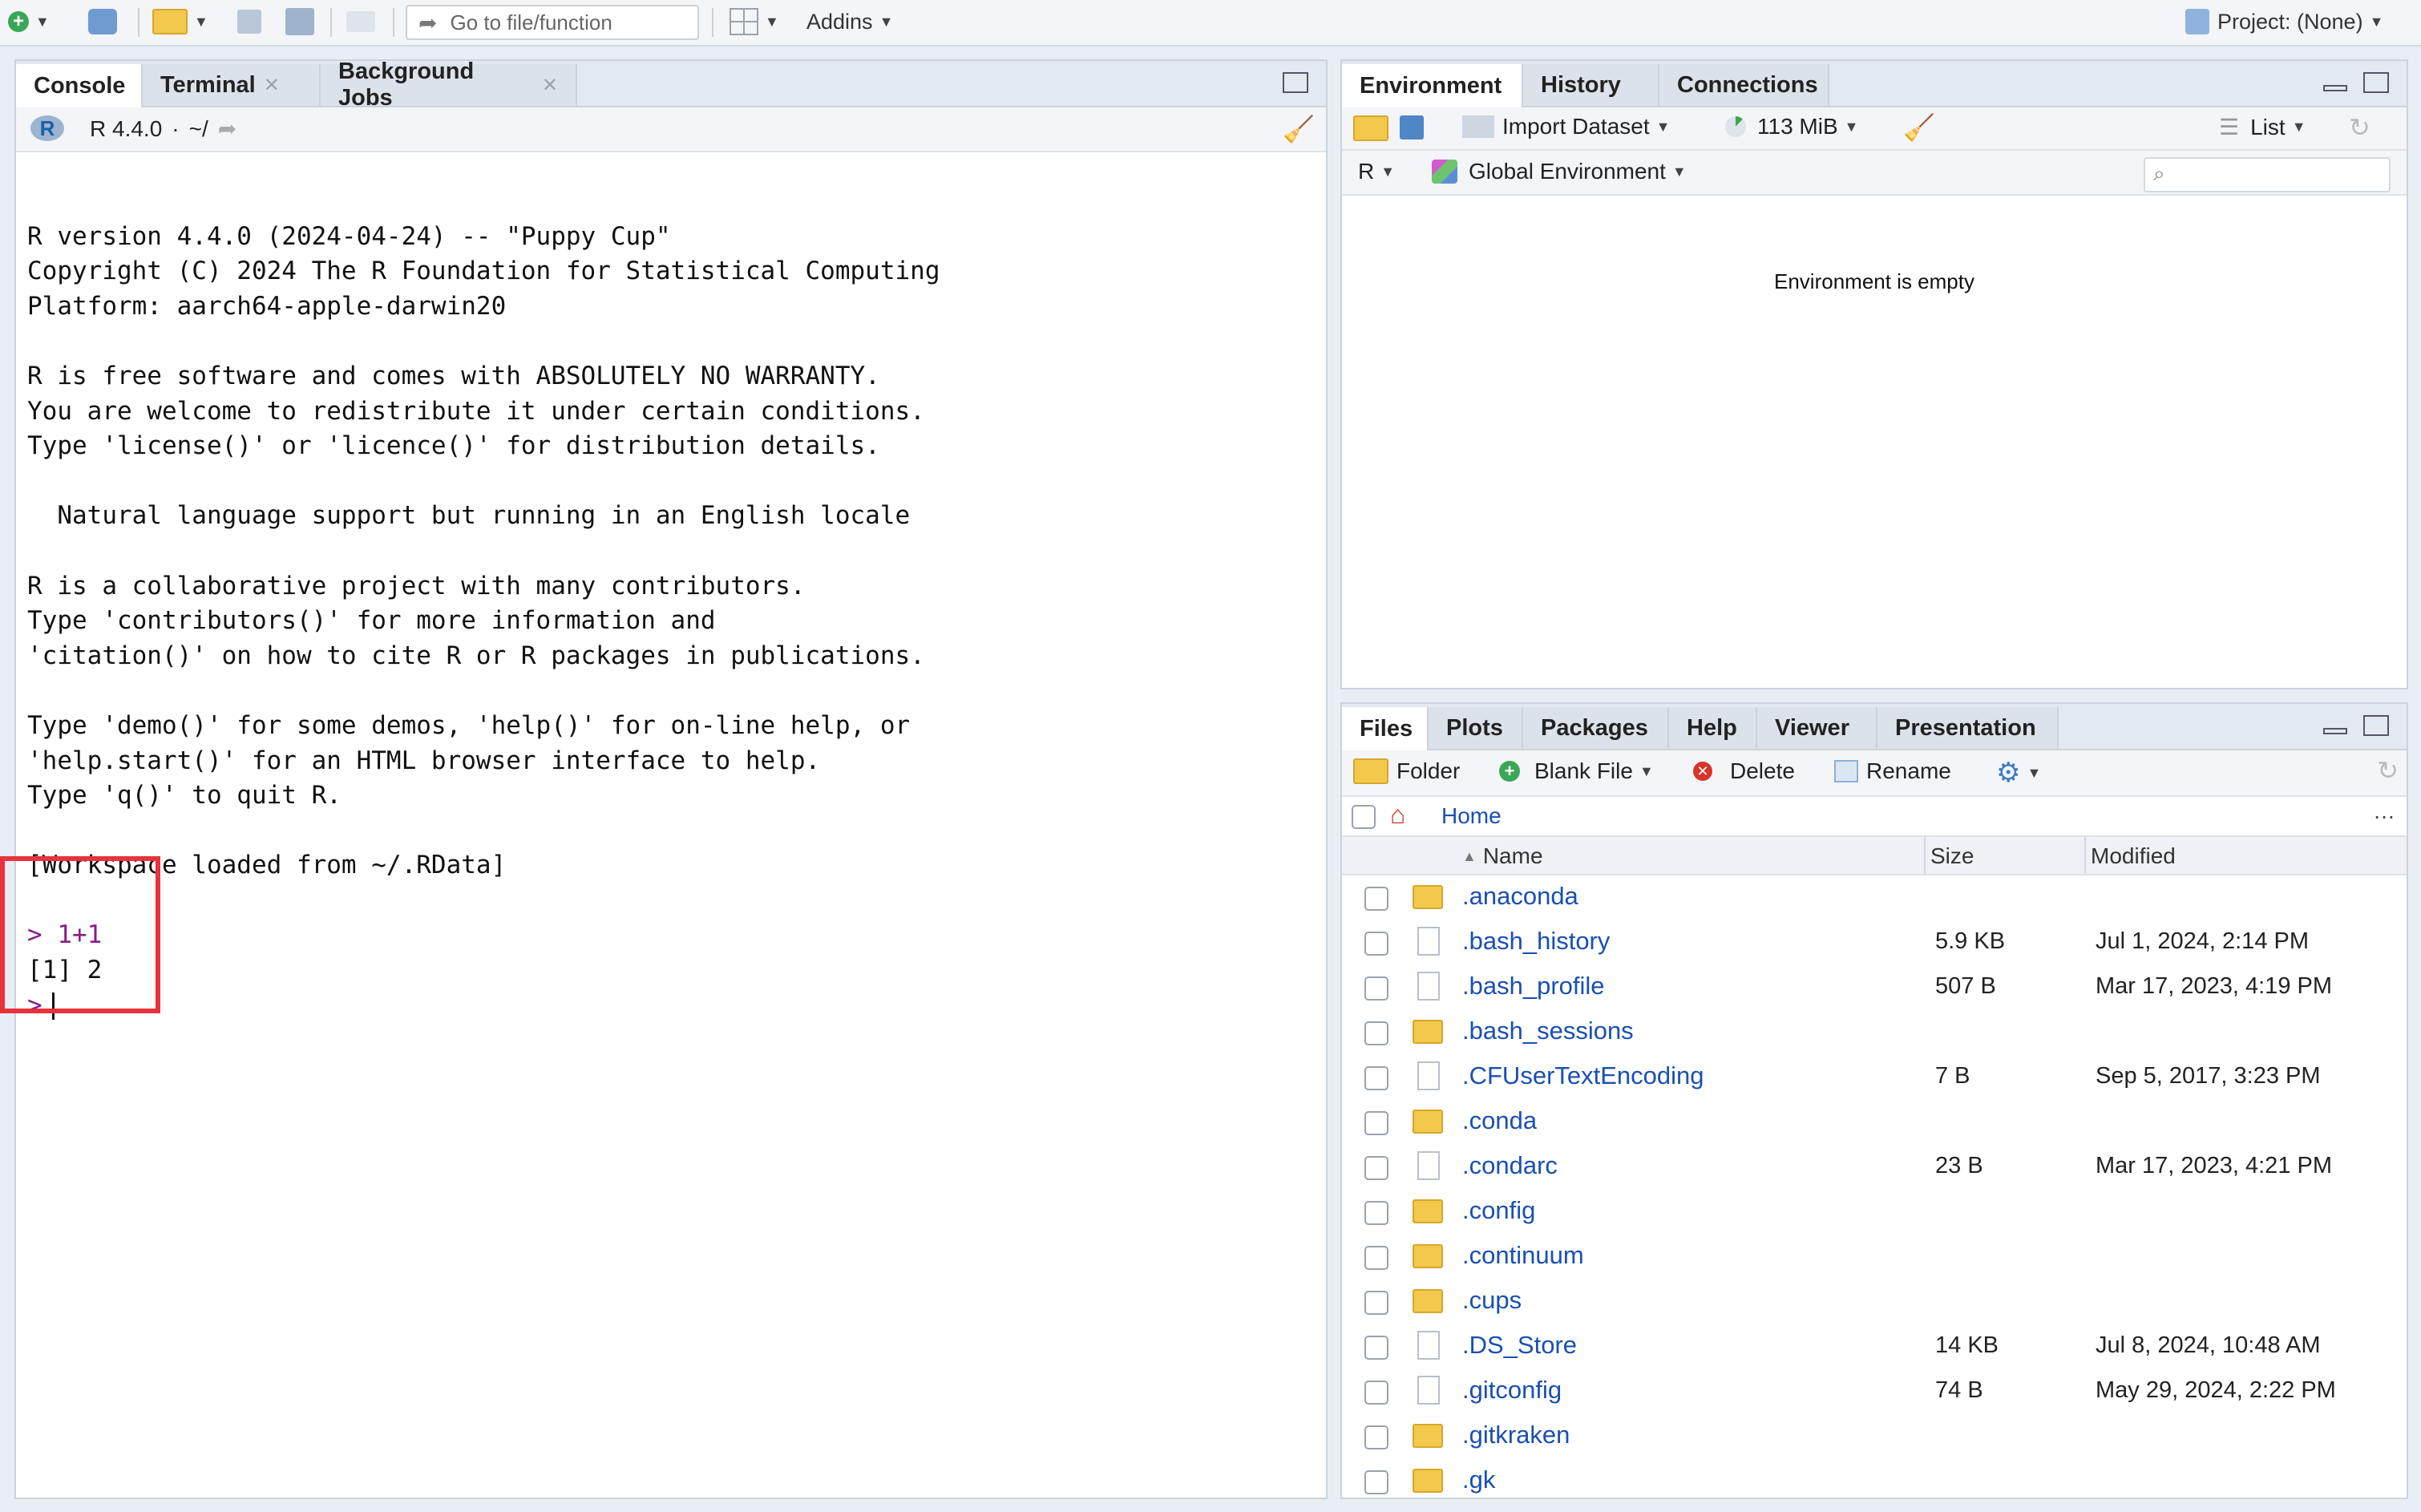  What do you see at coordinates (1471, 816) in the screenshot?
I see `breadcrumb-home: Home` at bounding box center [1471, 816].